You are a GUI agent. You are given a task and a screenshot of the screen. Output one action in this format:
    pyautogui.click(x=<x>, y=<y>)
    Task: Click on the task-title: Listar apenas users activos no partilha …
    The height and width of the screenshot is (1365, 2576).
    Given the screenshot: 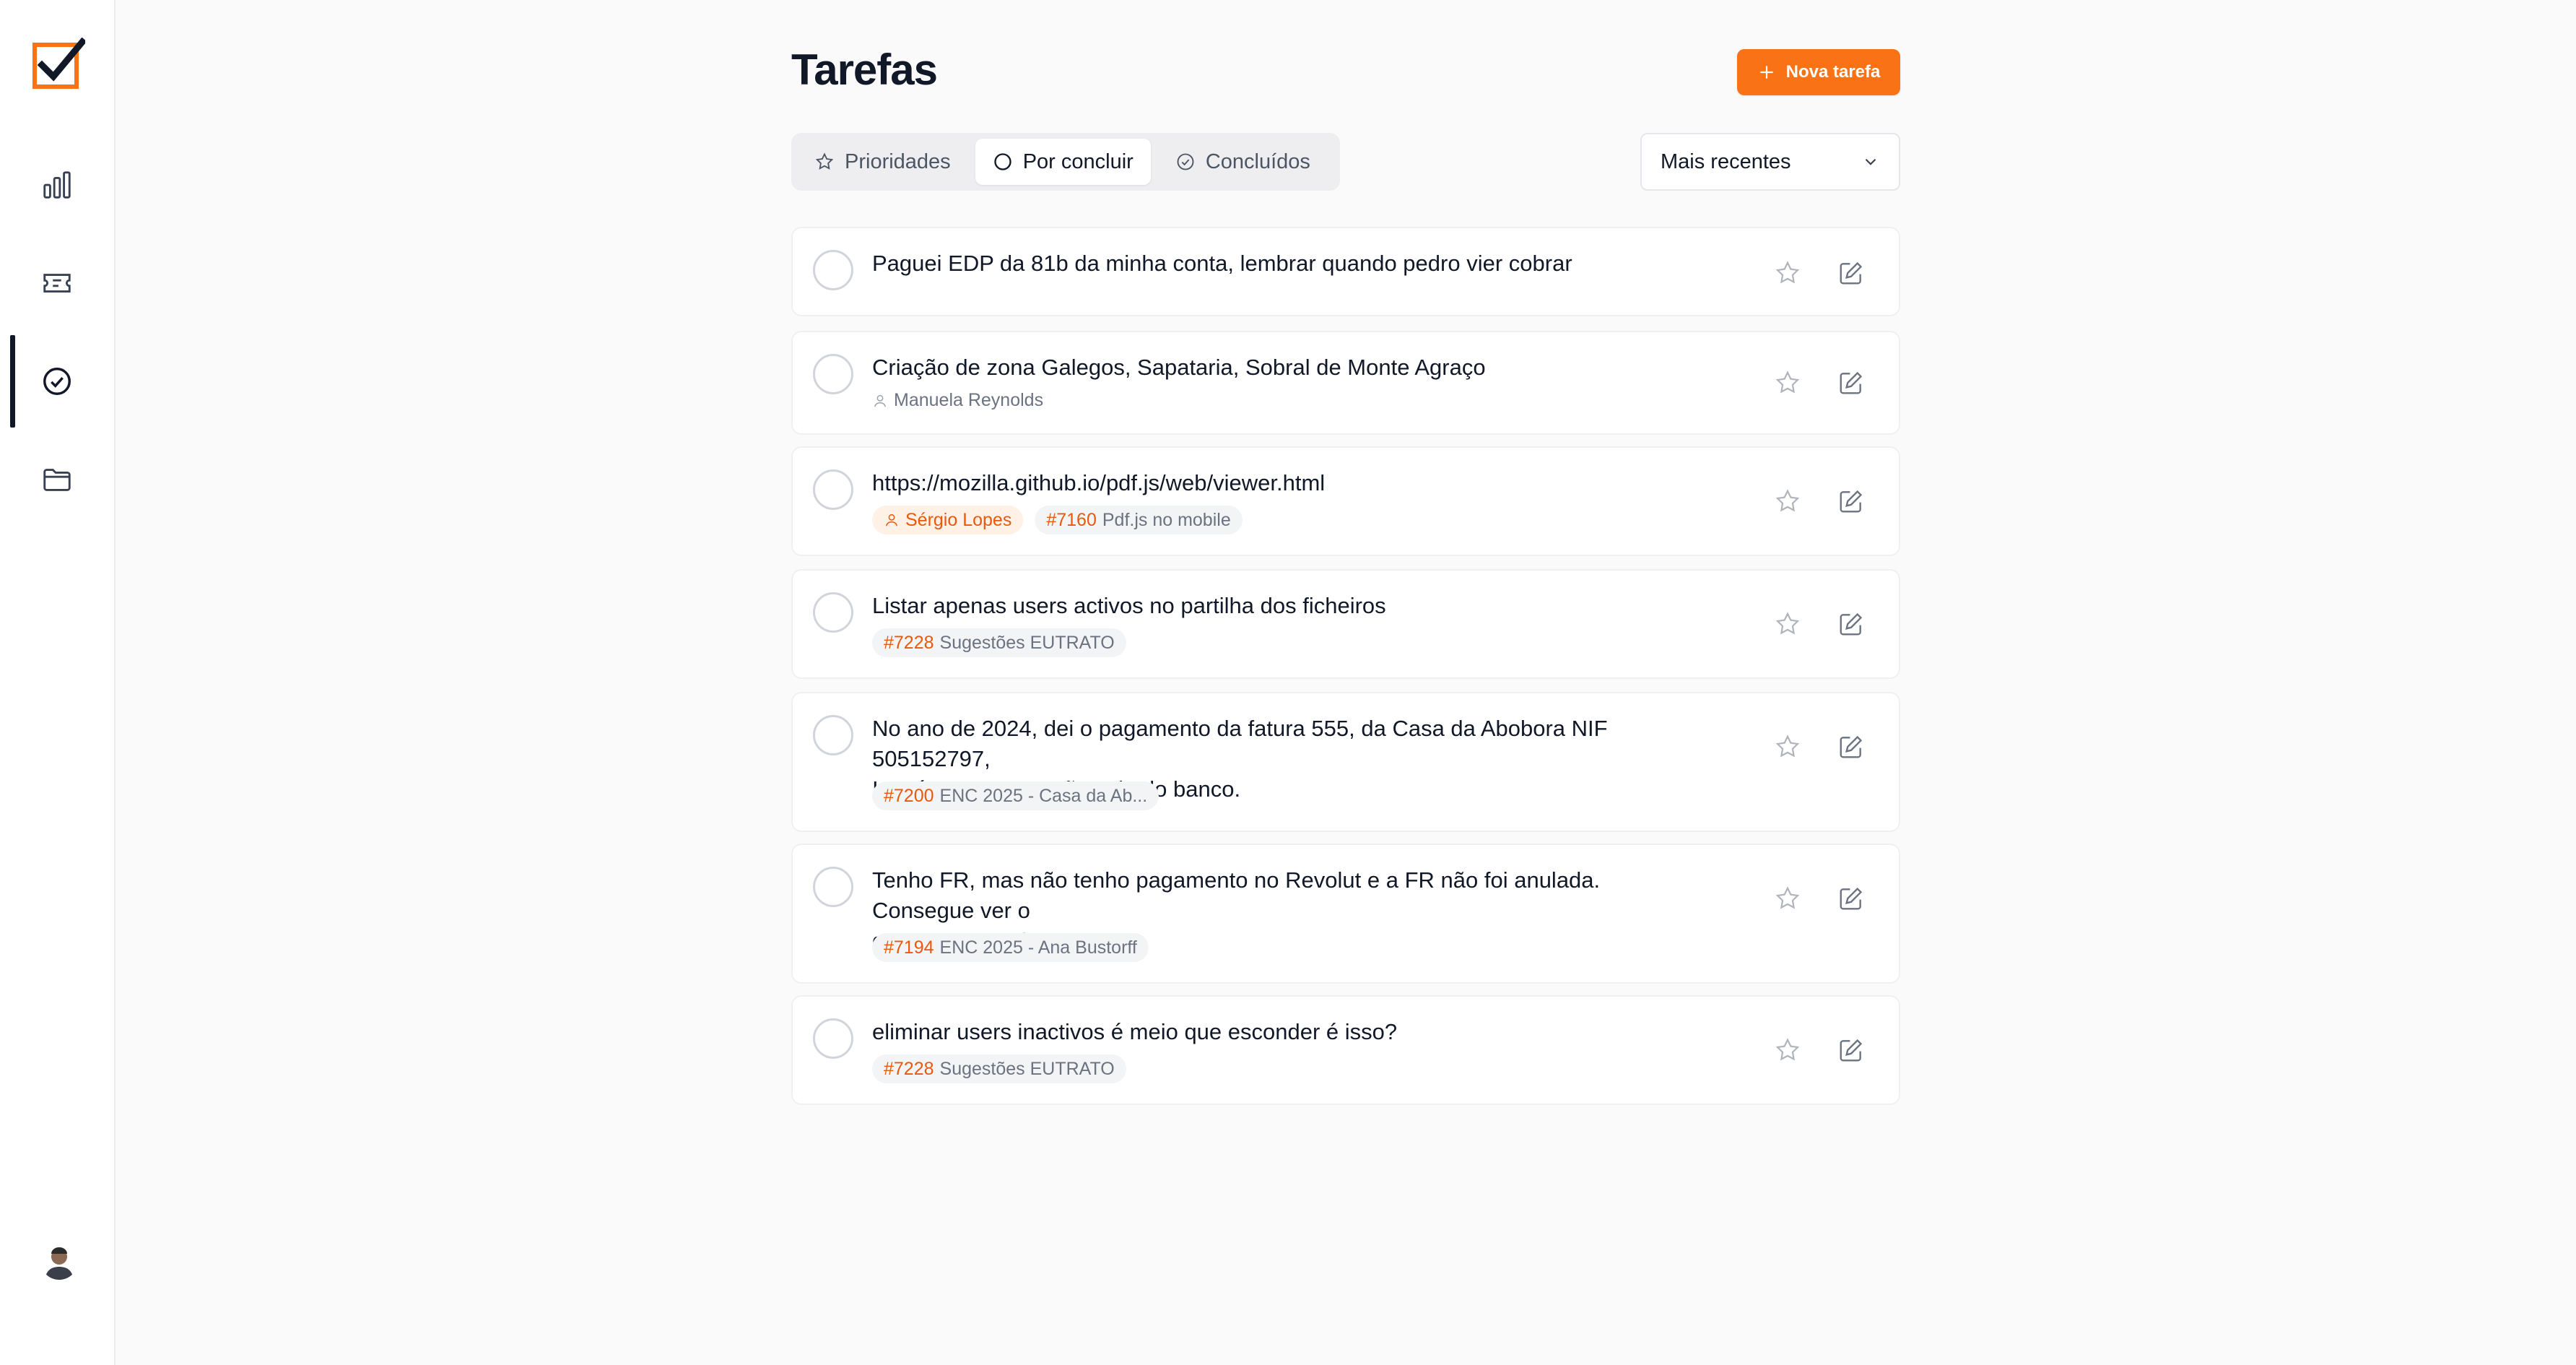 What is the action you would take?
    pyautogui.click(x=1129, y=605)
    